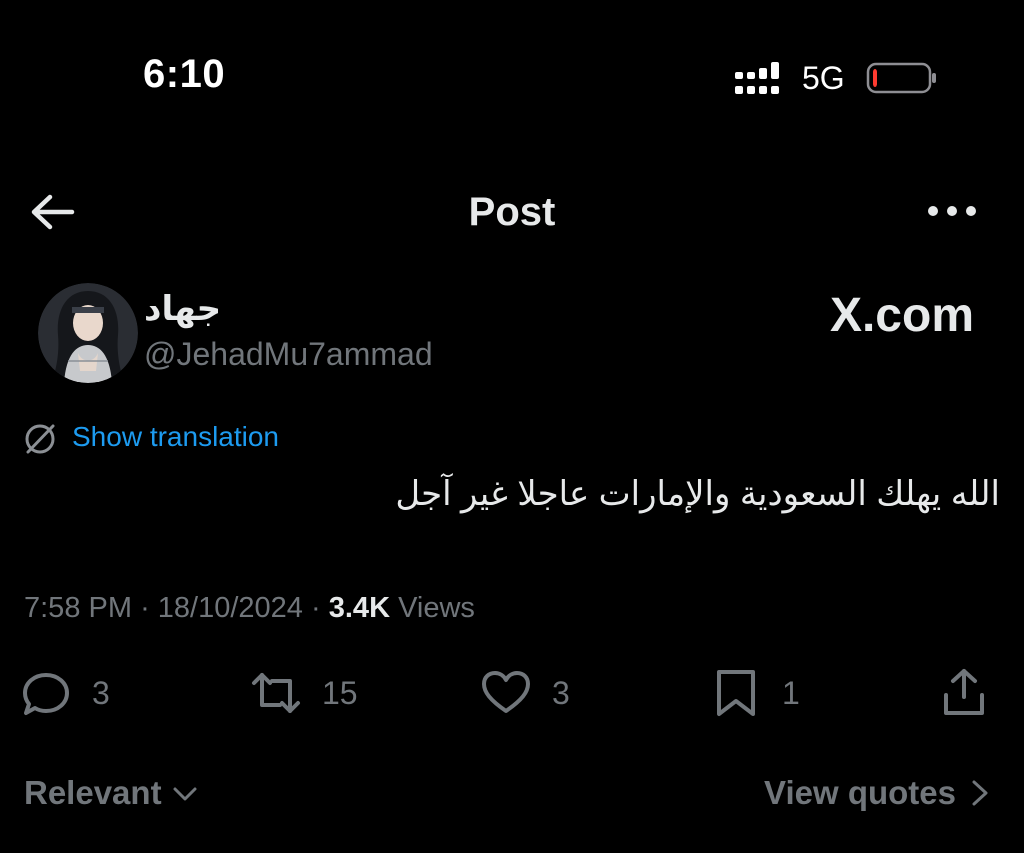  I want to click on battery-level, so click(875, 78).